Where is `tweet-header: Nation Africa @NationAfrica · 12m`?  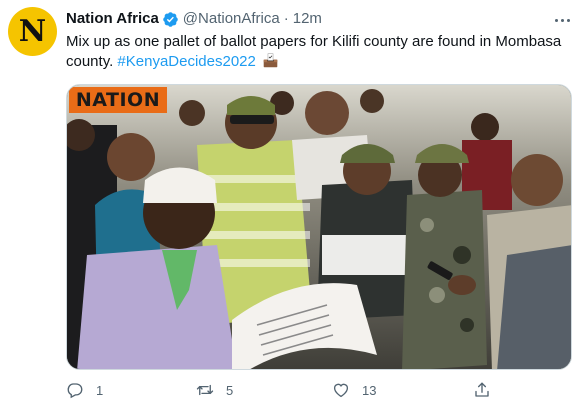 tweet-header: Nation Africa @NationAfrica · 12m is located at coordinates (194, 19).